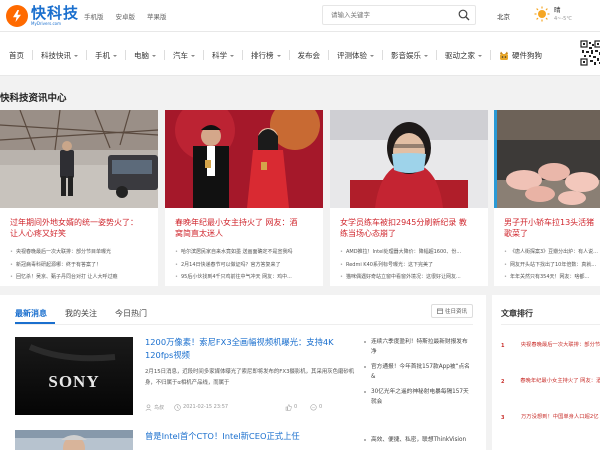 This screenshot has height=450, width=600. What do you see at coordinates (84, 252) in the screenshot?
I see `list-item: 央视春晚最后一次大联排：部分节目单曝光` at bounding box center [84, 252].